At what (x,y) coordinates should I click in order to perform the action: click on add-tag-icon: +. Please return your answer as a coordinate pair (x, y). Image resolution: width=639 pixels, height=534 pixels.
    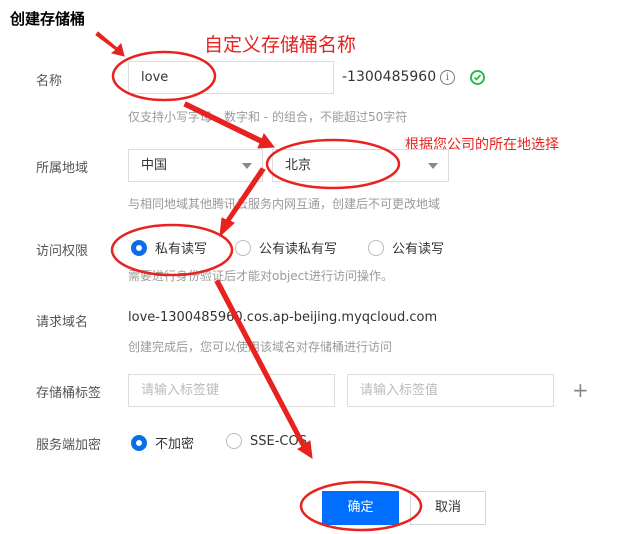
    Looking at the image, I should click on (580, 390).